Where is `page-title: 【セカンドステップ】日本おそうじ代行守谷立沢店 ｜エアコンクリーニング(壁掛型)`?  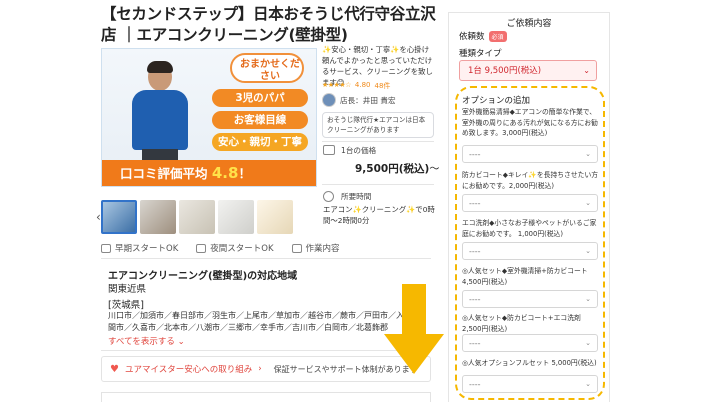
page-title: 【セカンドステップ】日本おそうじ代行守谷立沢店 ｜エアコンクリーニング(壁掛型) is located at coordinates (268, 24).